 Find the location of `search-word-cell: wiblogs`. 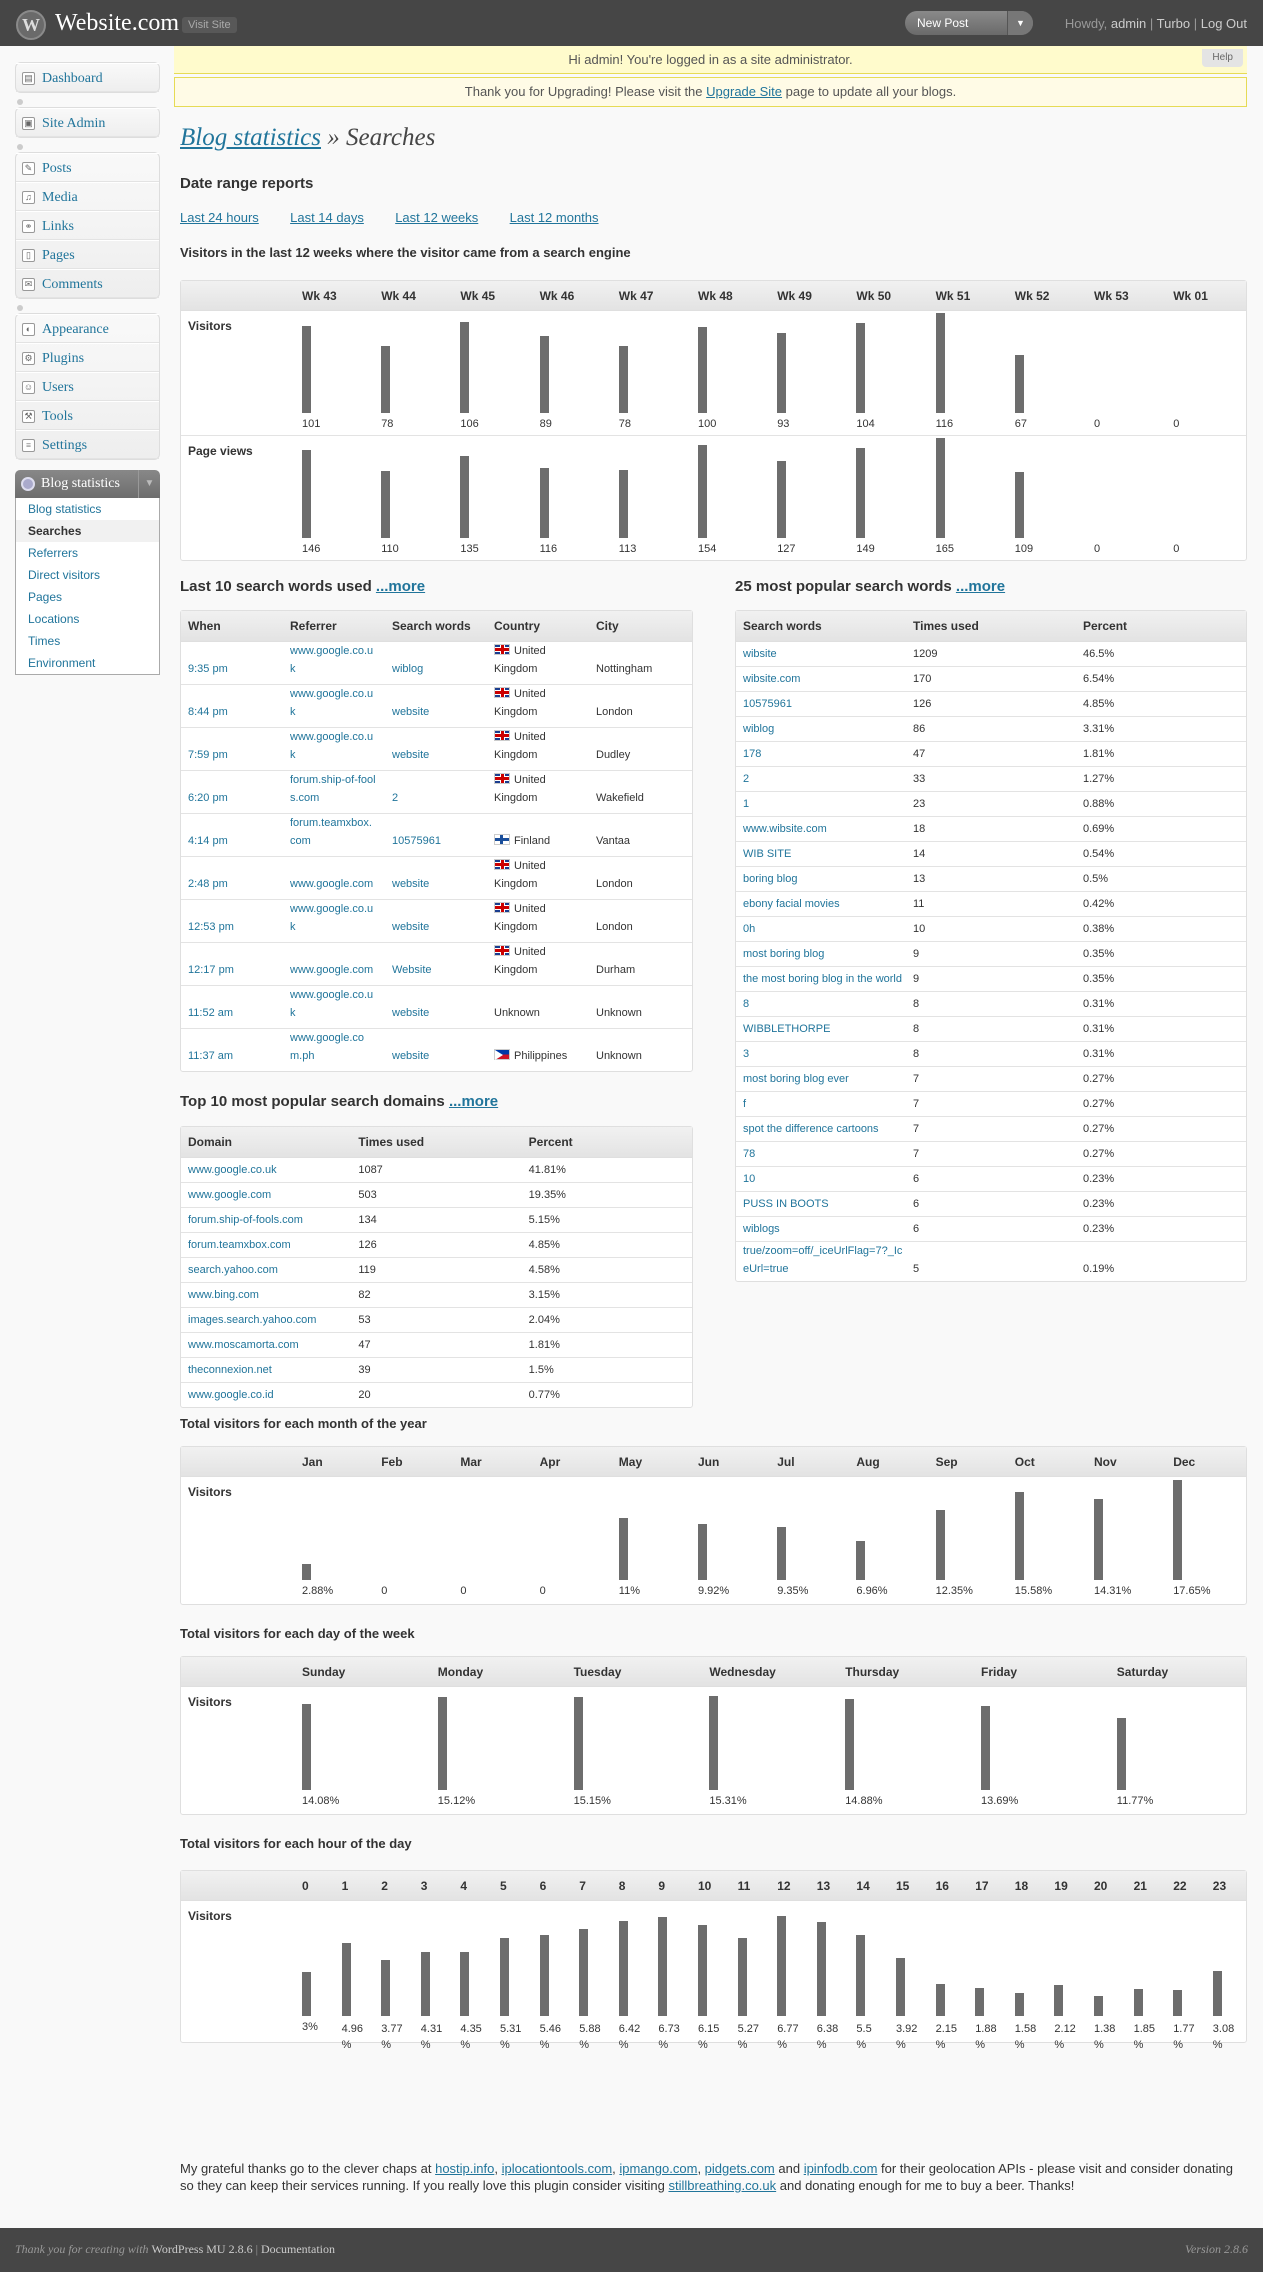

search-word-cell: wiblogs is located at coordinates (821, 1229).